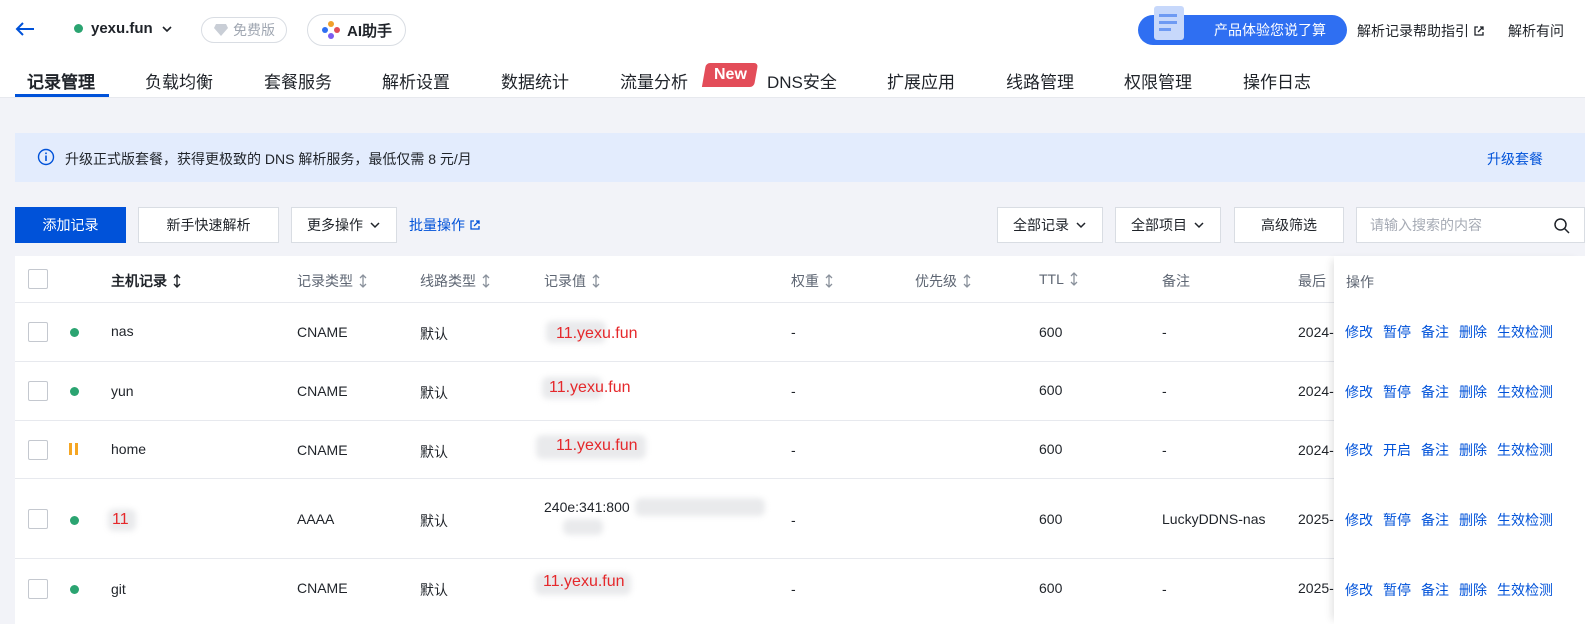  What do you see at coordinates (1316, 450) in the screenshot?
I see `last-modified-cell: 2024-` at bounding box center [1316, 450].